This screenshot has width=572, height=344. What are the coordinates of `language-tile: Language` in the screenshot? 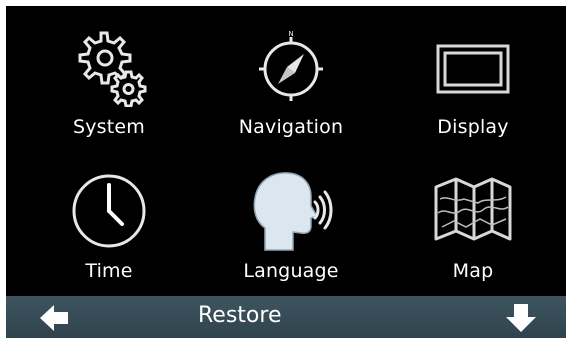 It's located at (291, 222).